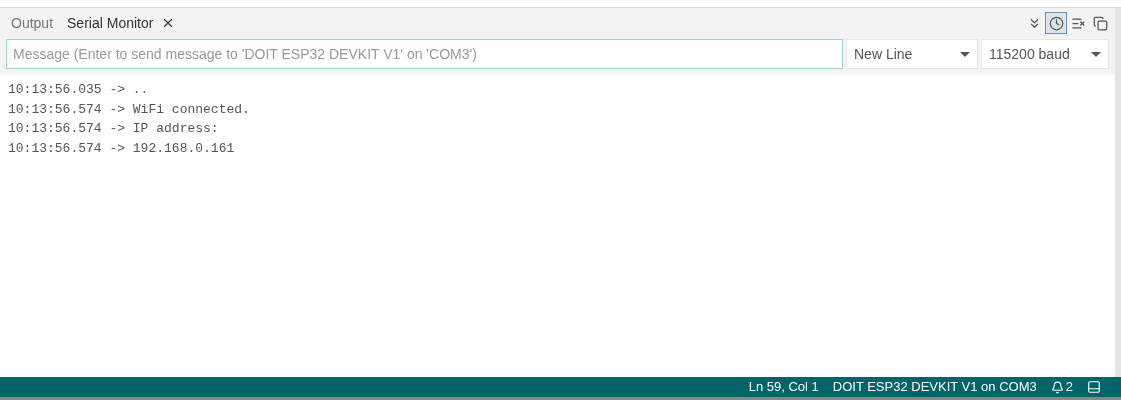 The image size is (1121, 400). I want to click on board-status: DOIT ESP32 DEVKIT V1 on COM3, so click(934, 387).